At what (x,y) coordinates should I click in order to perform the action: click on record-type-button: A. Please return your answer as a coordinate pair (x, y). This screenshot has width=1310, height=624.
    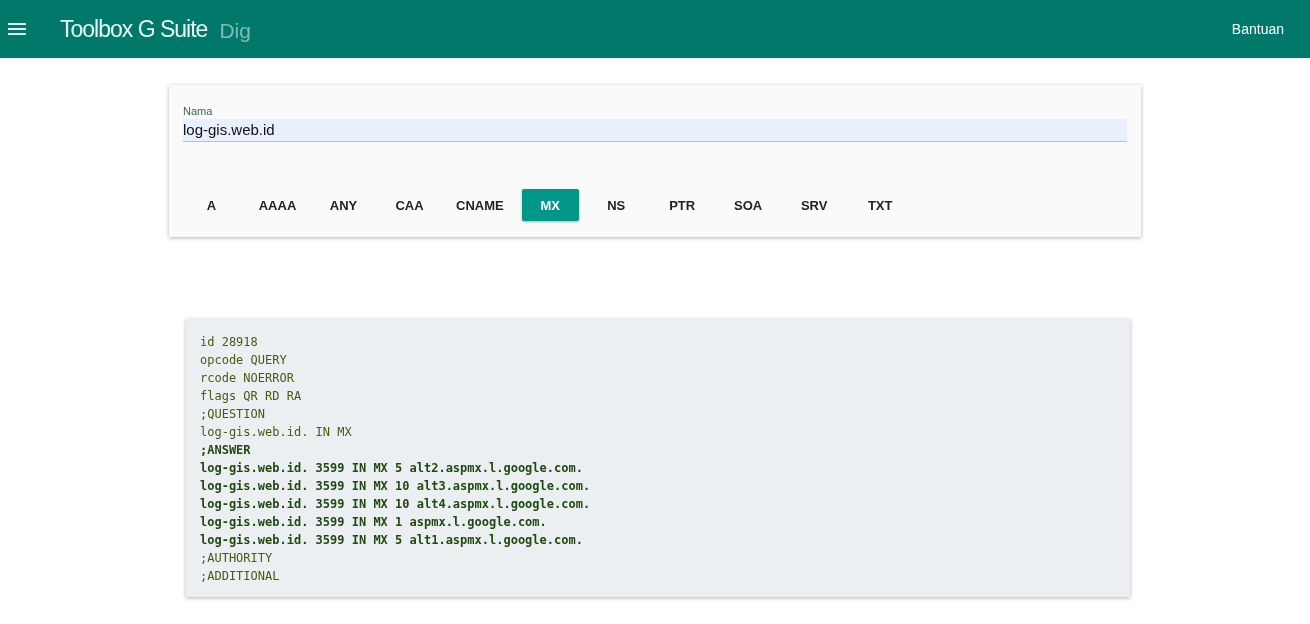
    Looking at the image, I should click on (211, 205).